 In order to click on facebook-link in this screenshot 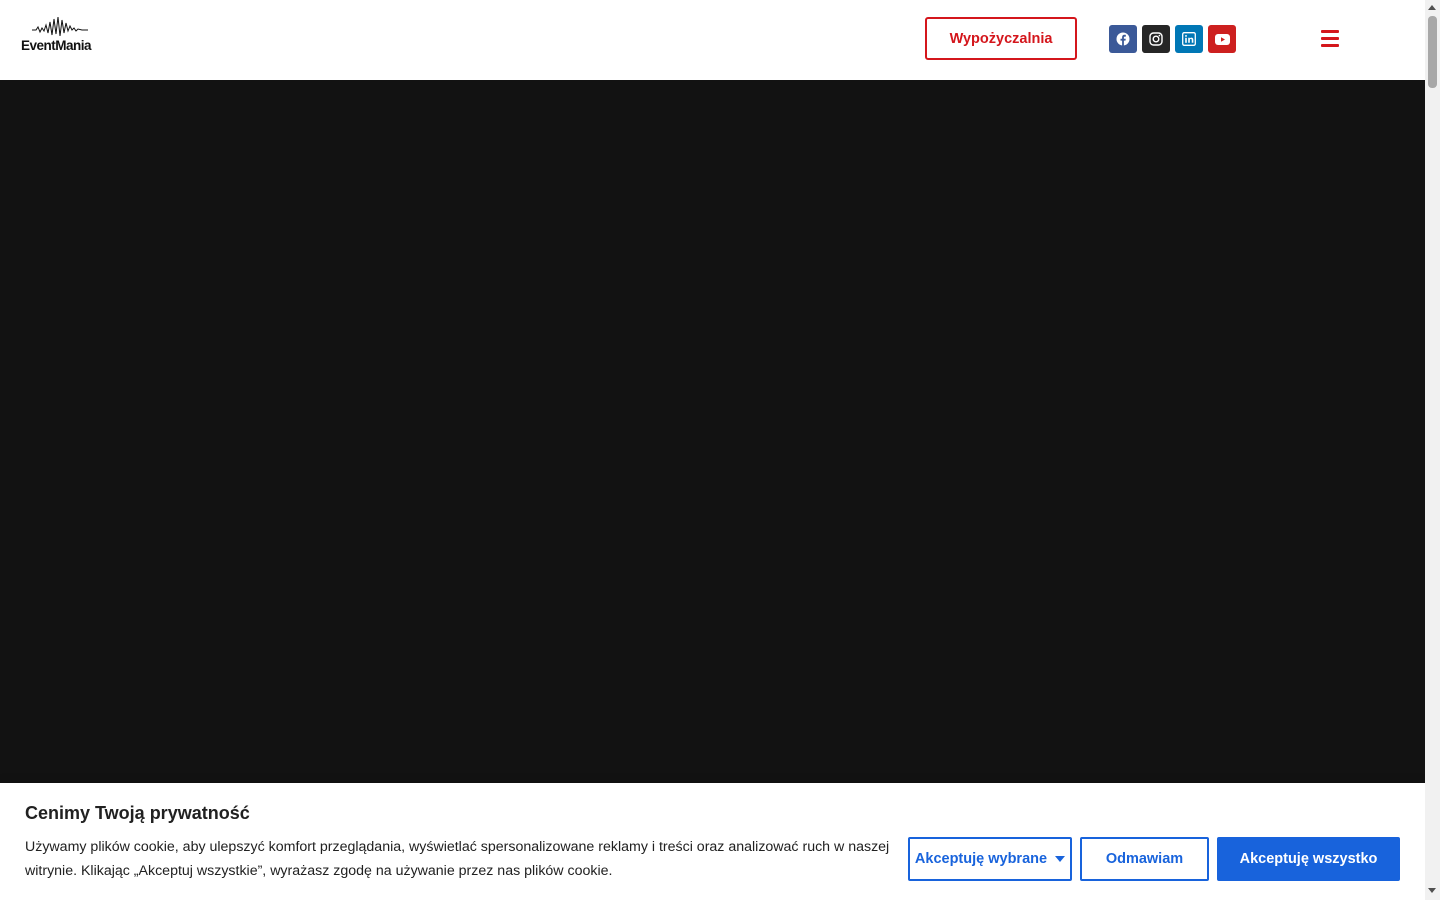, I will do `click(1123, 39)`.